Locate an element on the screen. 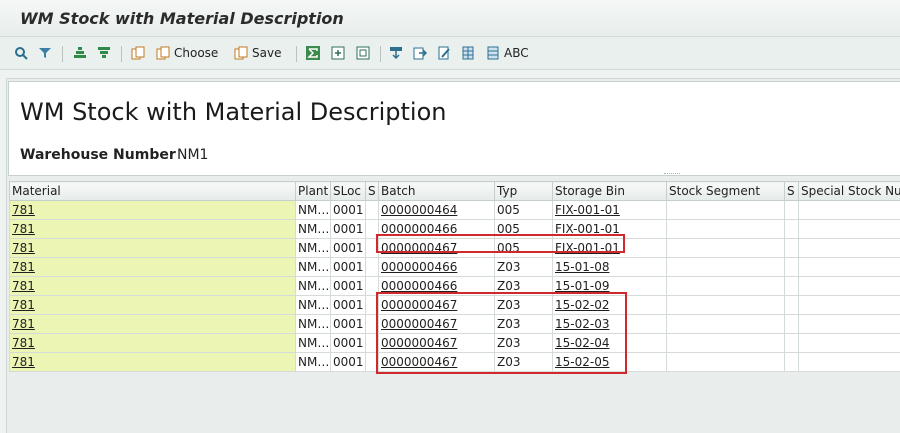 This screenshot has height=433, width=900. table-row: 781NM…00010000000467Z0315-02-02 is located at coordinates (455, 305).